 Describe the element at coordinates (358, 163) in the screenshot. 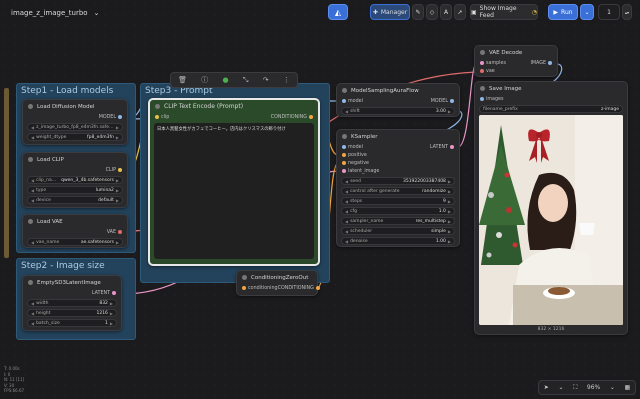

I see `input-negative: negative` at that location.